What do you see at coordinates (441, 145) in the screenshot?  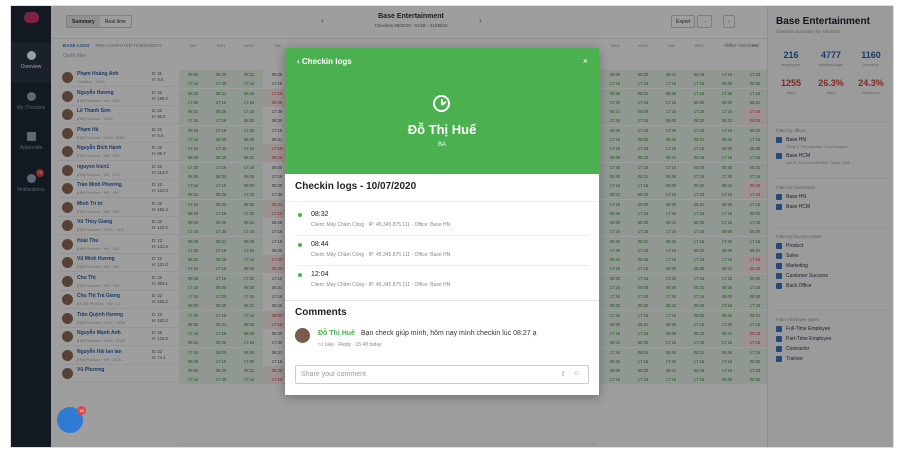 I see `employee-role: BA` at bounding box center [441, 145].